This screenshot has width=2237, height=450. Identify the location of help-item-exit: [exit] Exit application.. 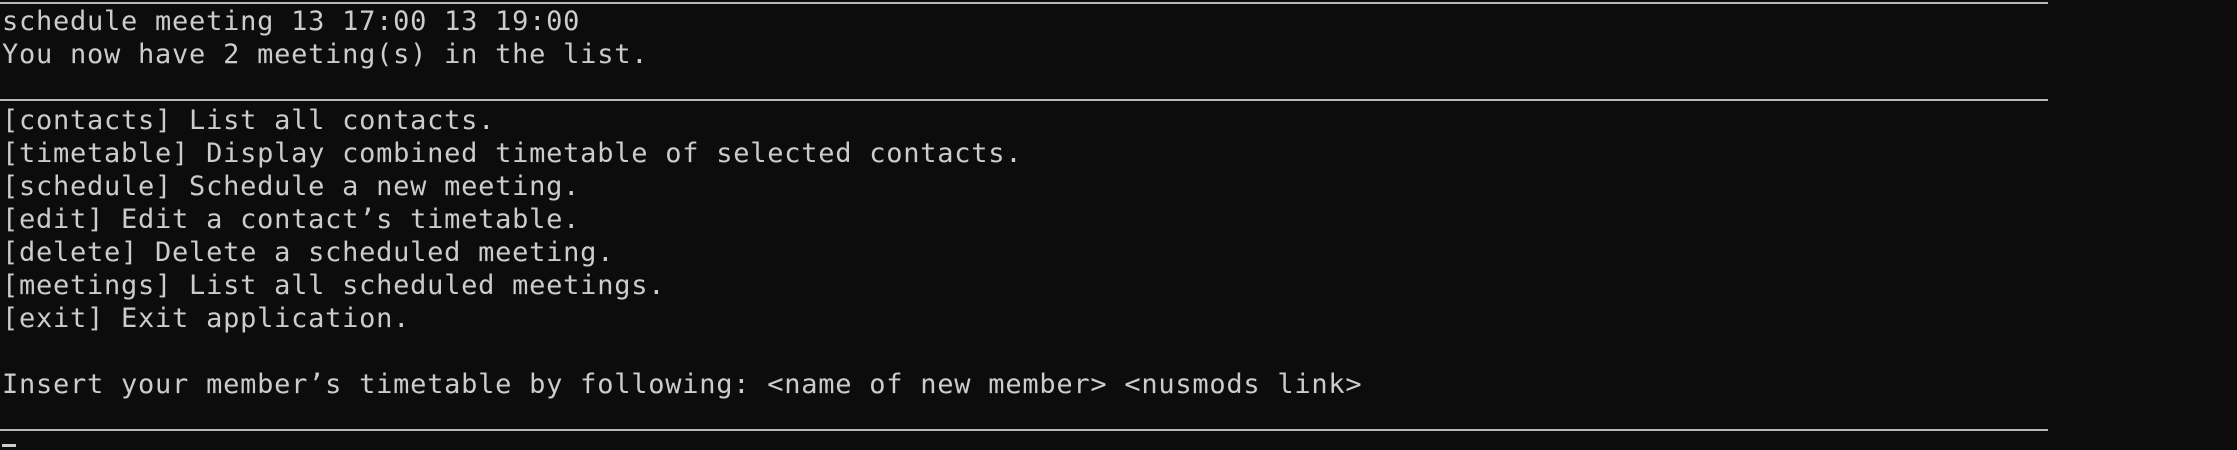
(206, 318).